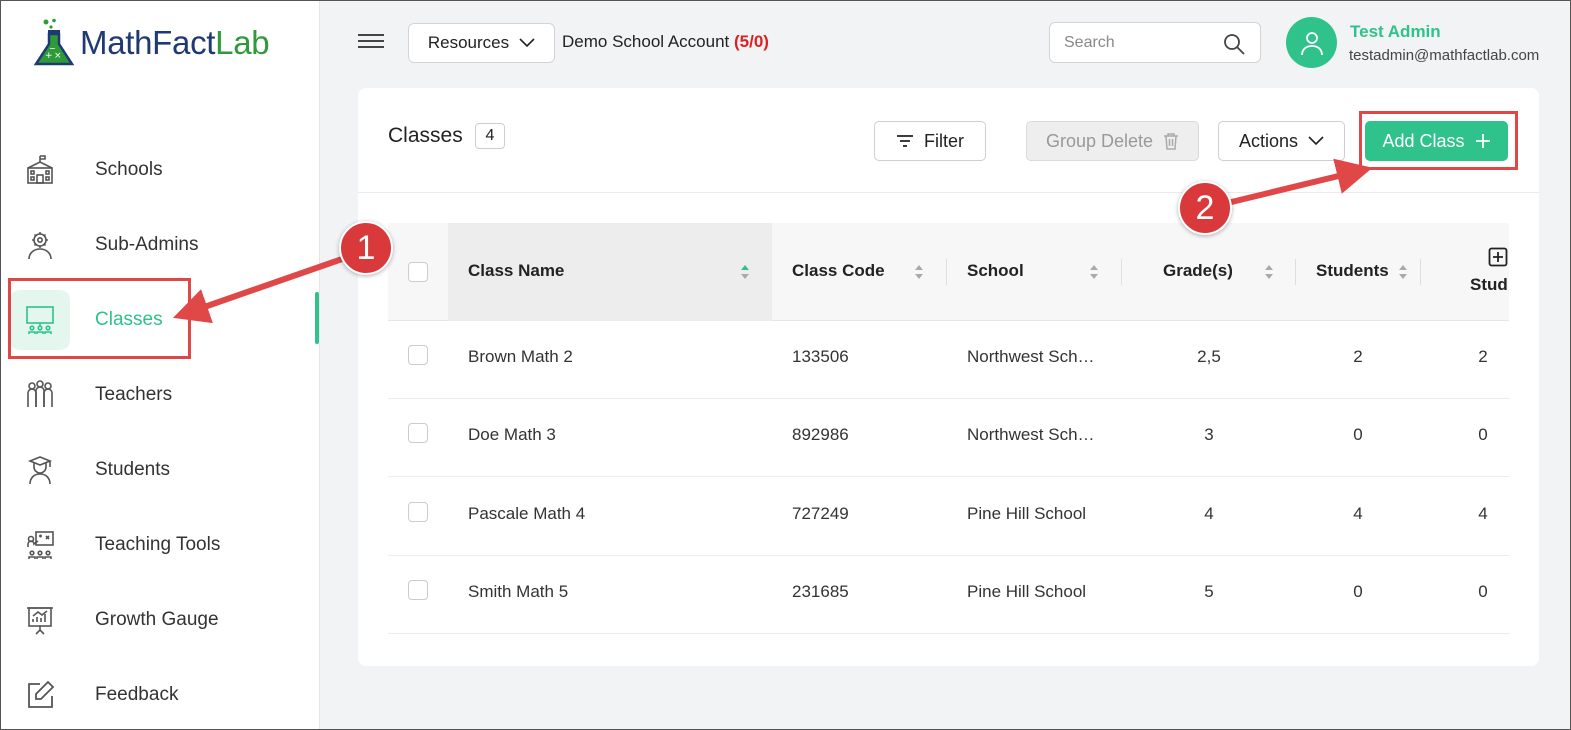 This screenshot has height=730, width=1571. I want to click on sidebar-item-label: Teachers, so click(134, 394).